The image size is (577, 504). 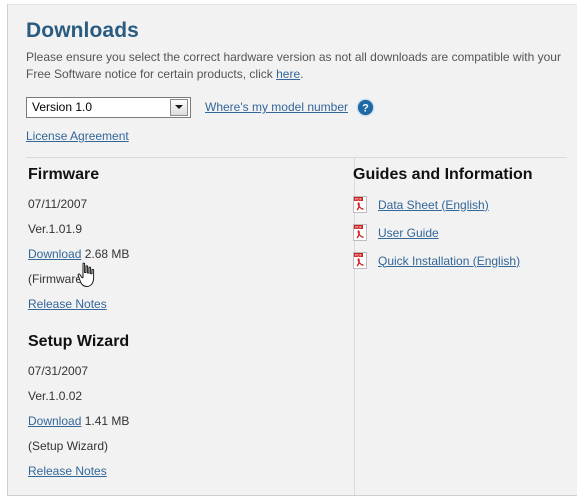 I want to click on setup-wizard-version: Ver.1.0.02, so click(x=55, y=396).